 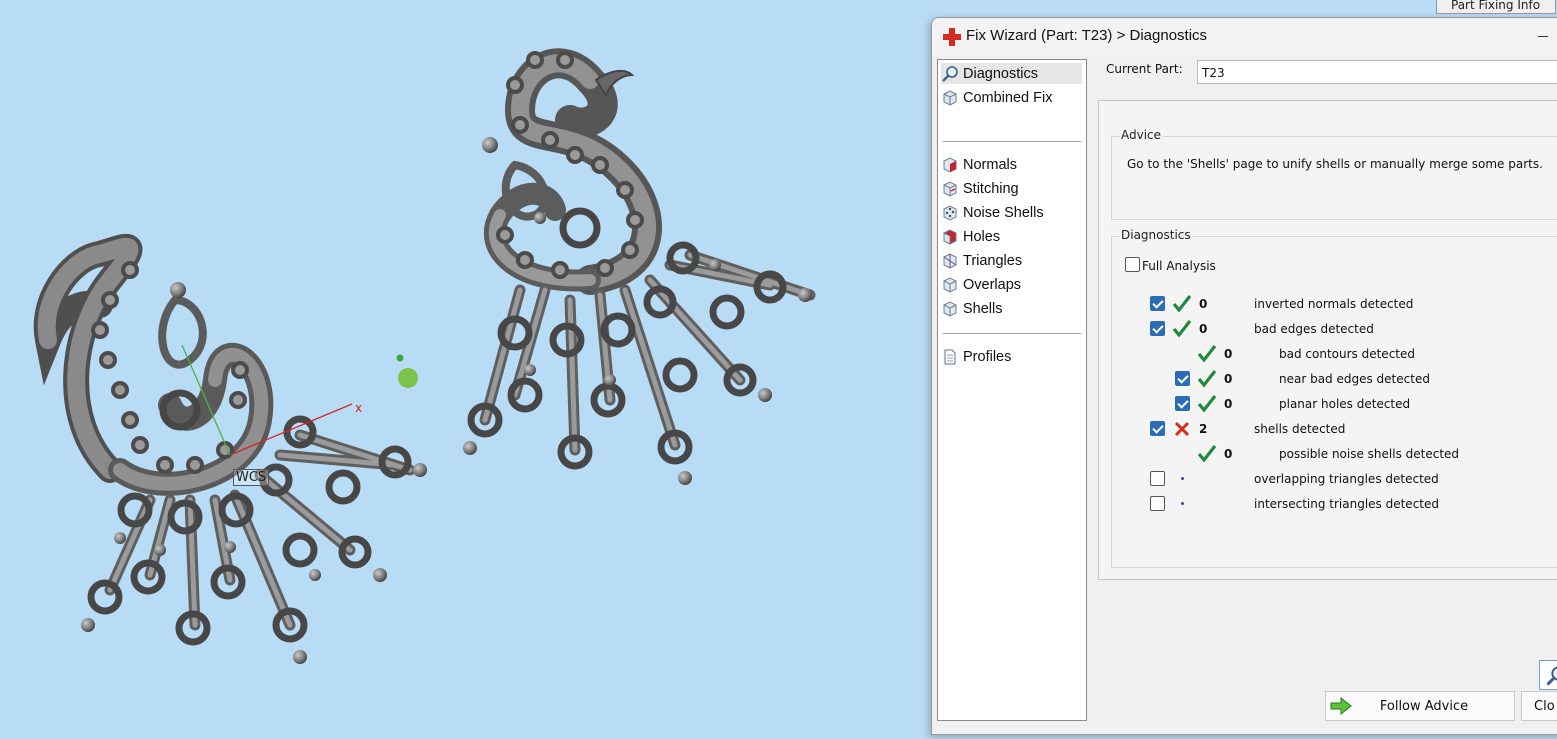 I want to click on nav-item-noise-shells: Noise Shells, so click(x=1011, y=212).